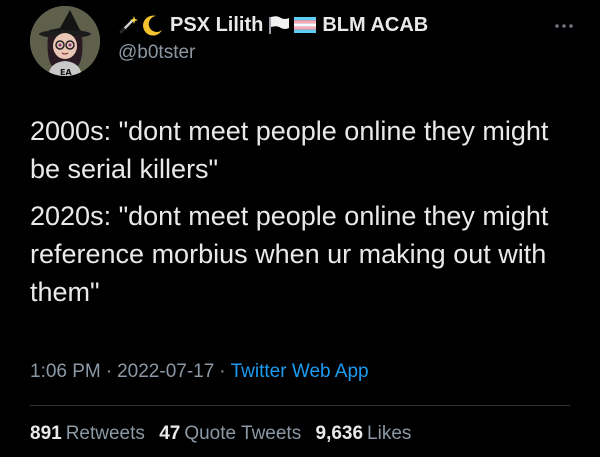 The height and width of the screenshot is (457, 600). I want to click on tweet-time: 1:06 PM, so click(65, 371).